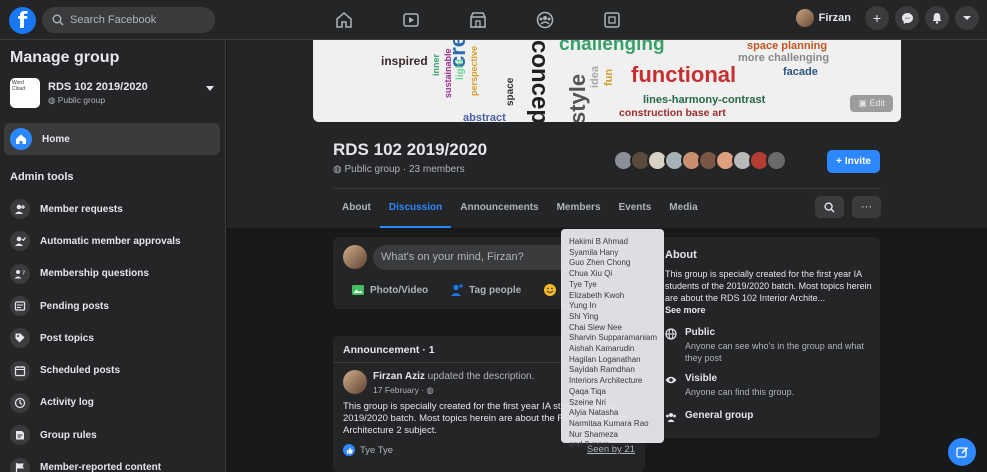  Describe the element at coordinates (20, 273) in the screenshot. I see `questions-icon: ?` at that location.